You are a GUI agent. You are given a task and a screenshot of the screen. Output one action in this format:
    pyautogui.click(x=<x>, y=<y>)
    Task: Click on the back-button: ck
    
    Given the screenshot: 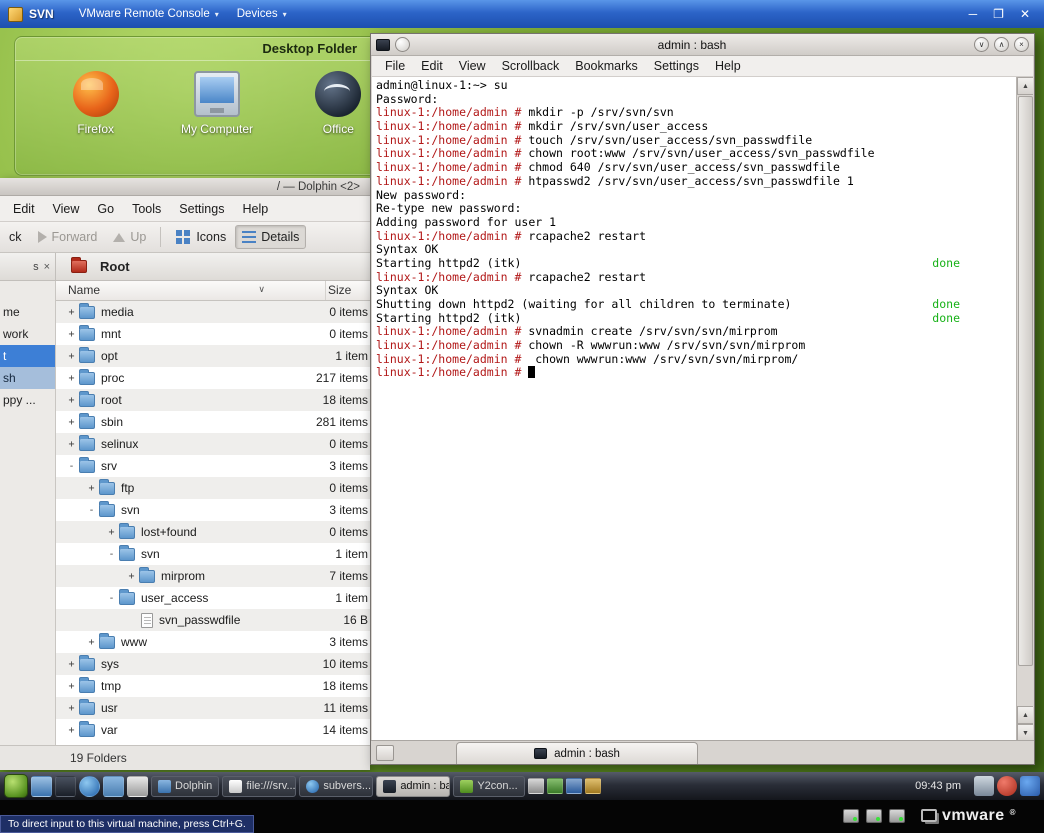 What is the action you would take?
    pyautogui.click(x=15, y=237)
    